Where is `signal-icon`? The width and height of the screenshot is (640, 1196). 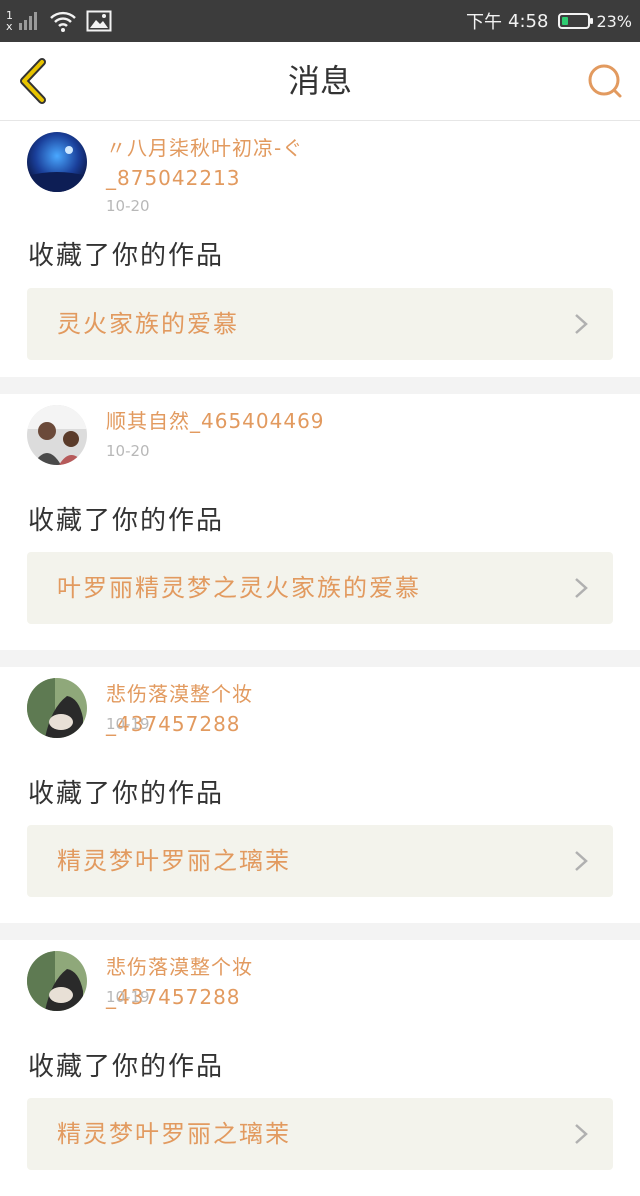 signal-icon is located at coordinates (28, 21).